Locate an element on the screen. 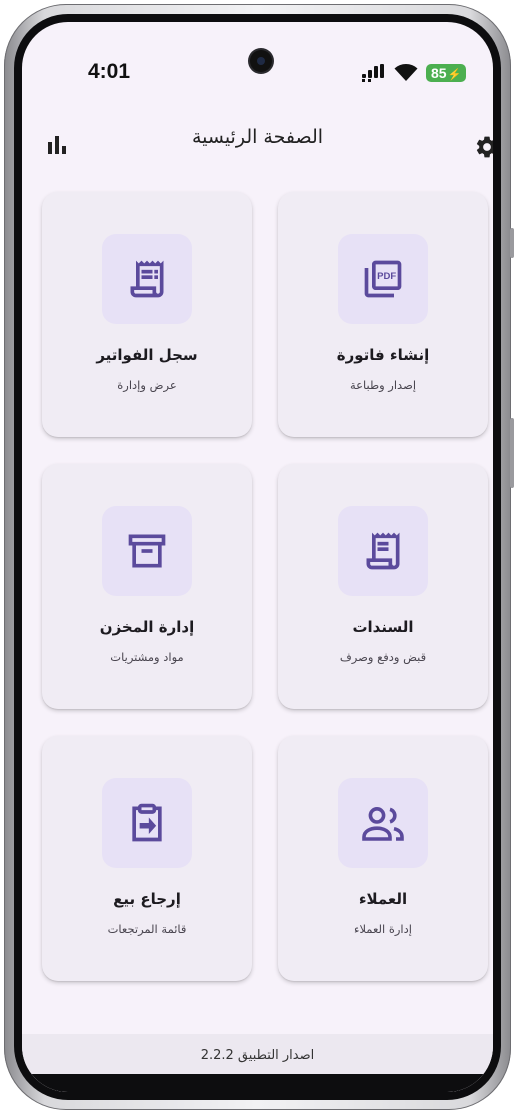 This screenshot has height=1118, width=519. volume-button is located at coordinates (512, 243).